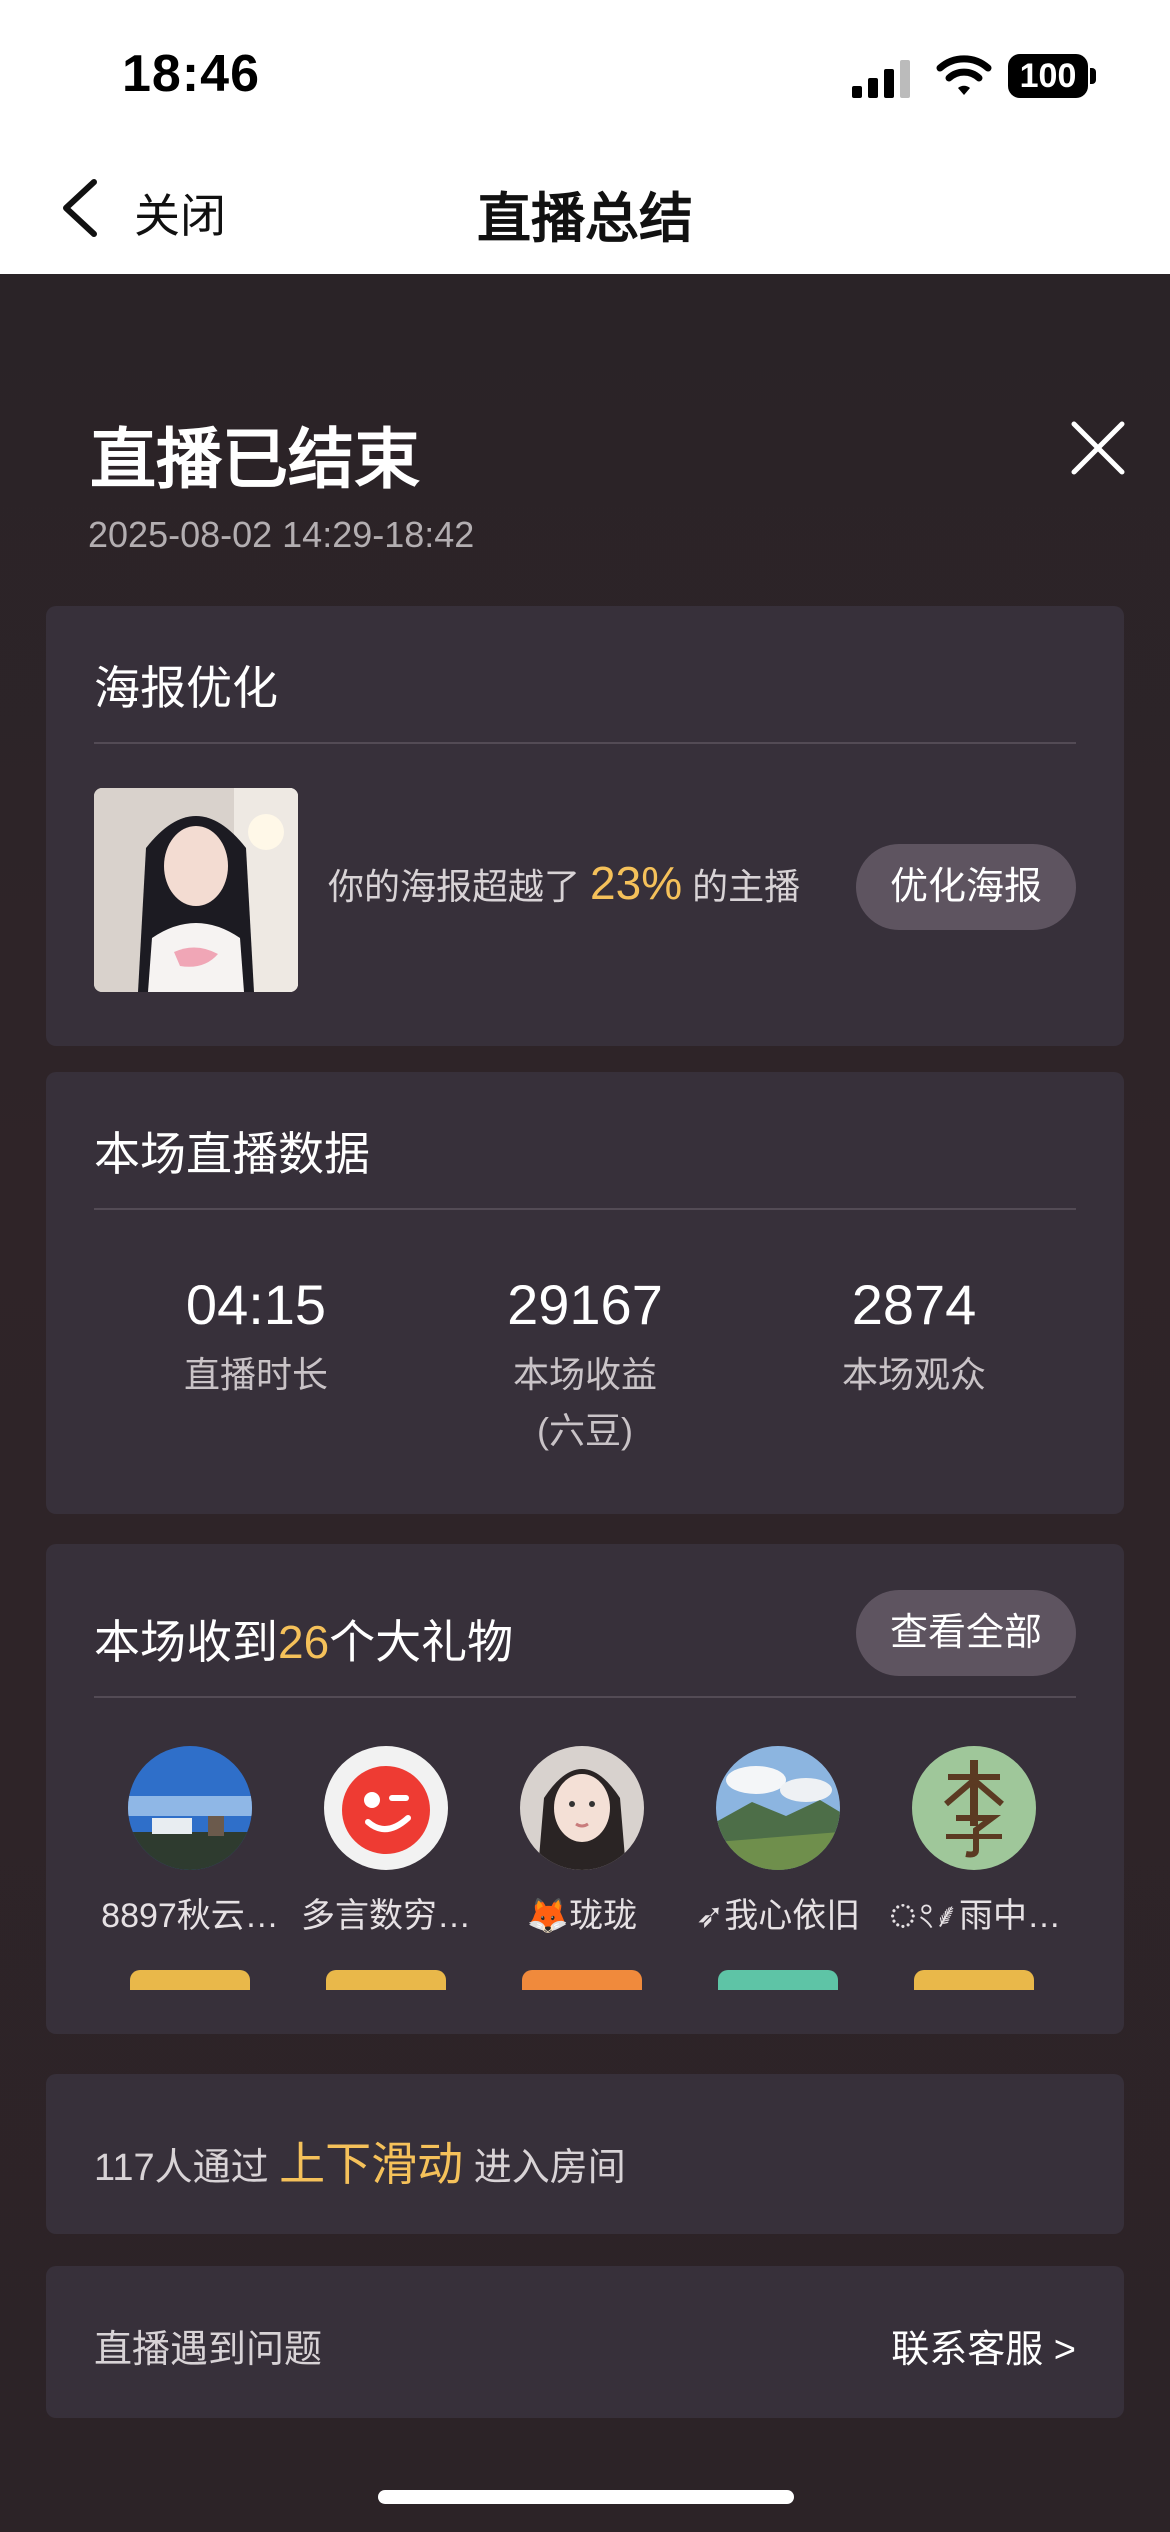 This screenshot has width=1170, height=2532. I want to click on stat-value: 04:15, so click(256, 1304).